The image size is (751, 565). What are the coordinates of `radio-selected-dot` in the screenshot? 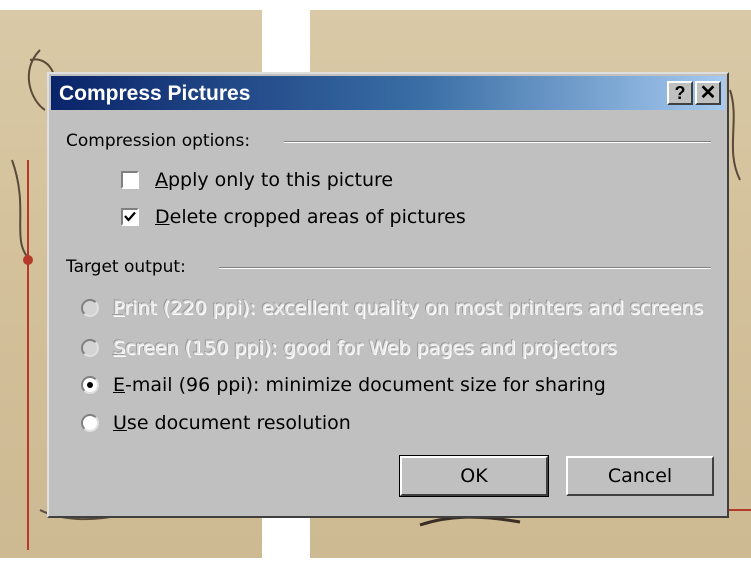 It's located at (90, 385).